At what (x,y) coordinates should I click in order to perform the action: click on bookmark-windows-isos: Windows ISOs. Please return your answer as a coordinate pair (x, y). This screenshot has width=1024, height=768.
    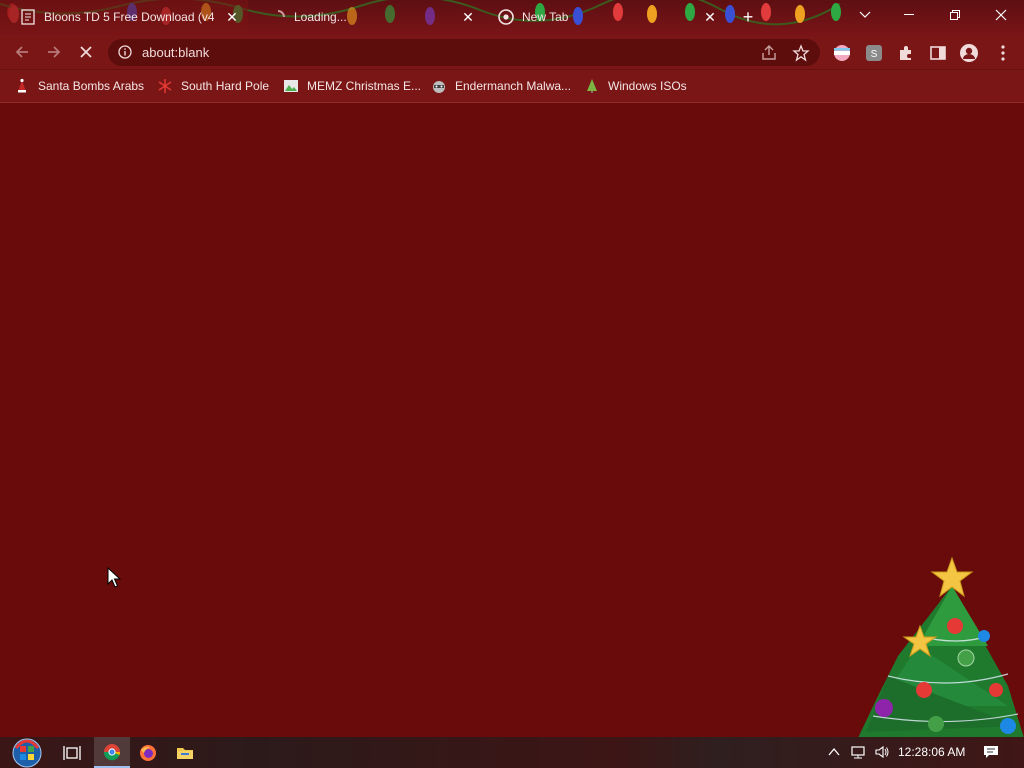
    Looking at the image, I should click on (635, 86).